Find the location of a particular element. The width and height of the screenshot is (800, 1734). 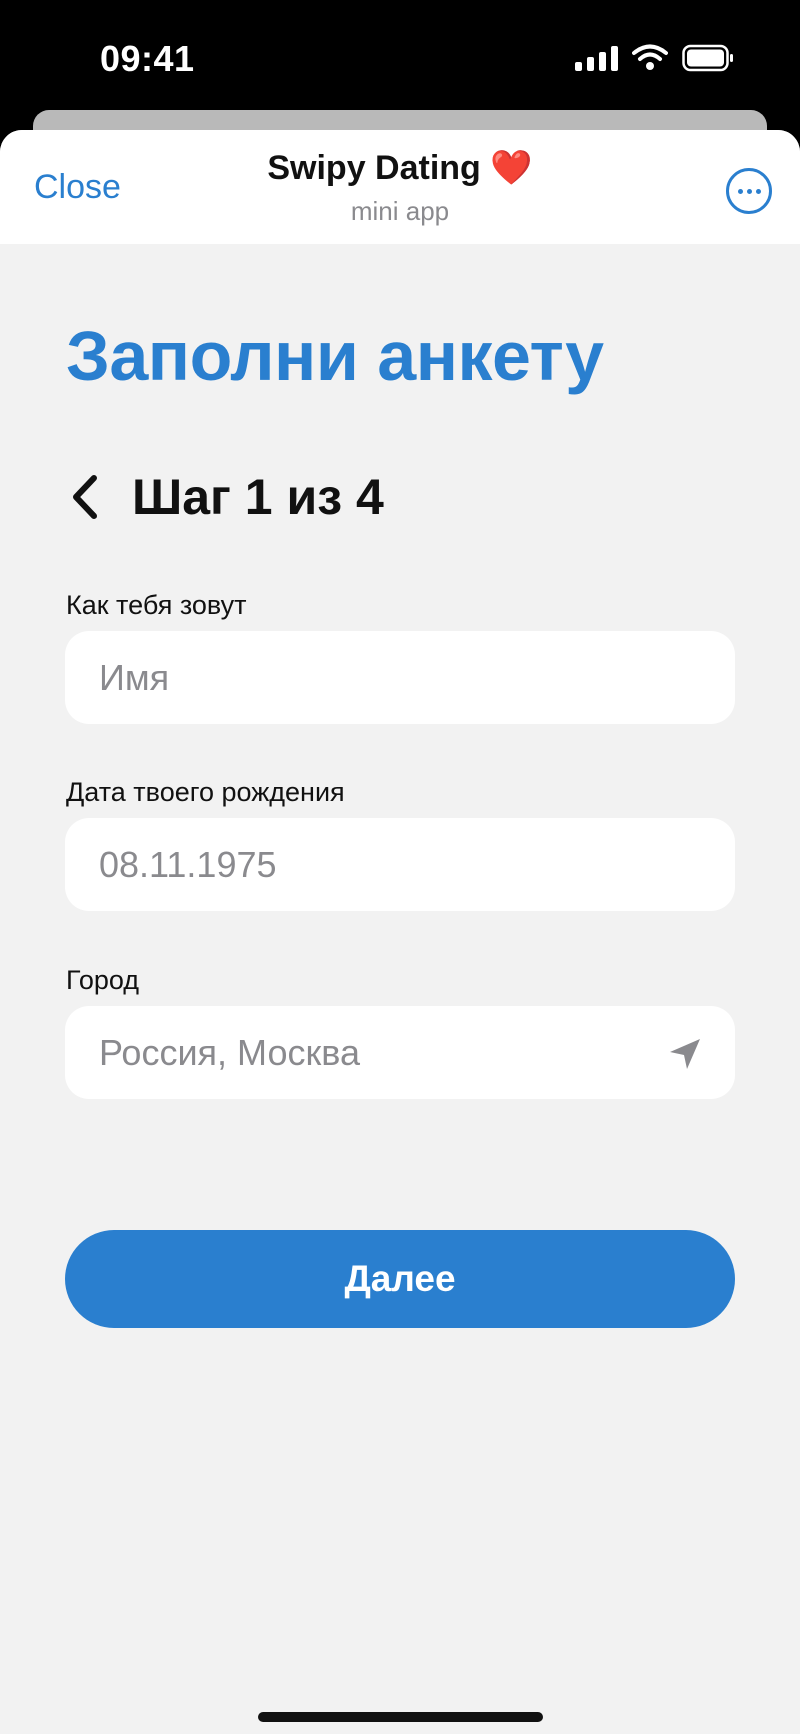

status-time: 09:41 is located at coordinates (147, 58).